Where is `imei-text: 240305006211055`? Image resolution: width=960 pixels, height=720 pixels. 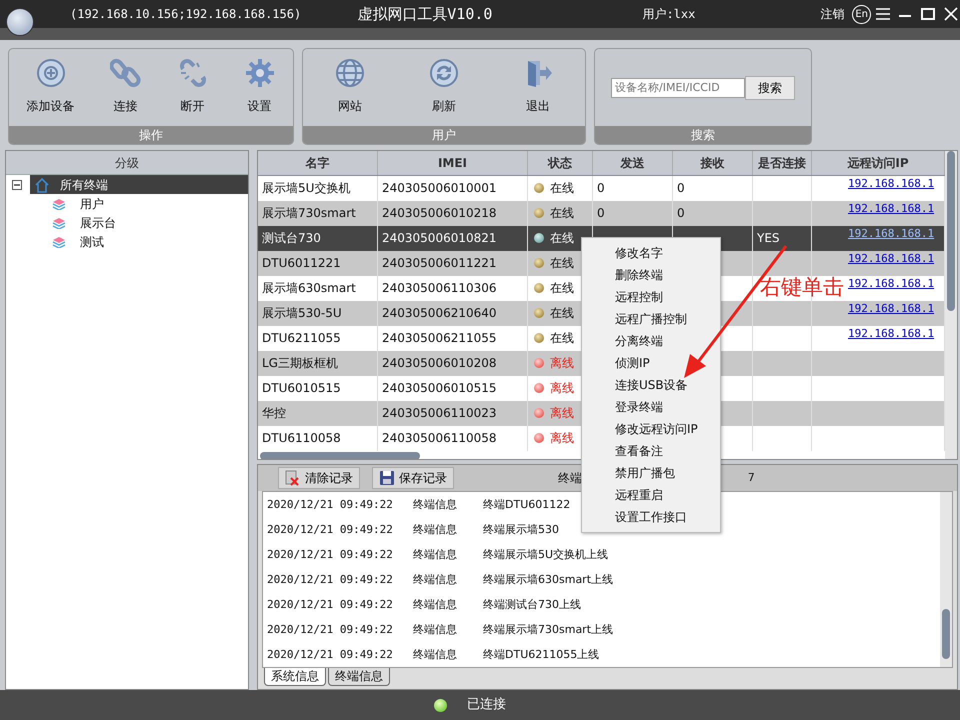 imei-text: 240305006211055 is located at coordinates (439, 338).